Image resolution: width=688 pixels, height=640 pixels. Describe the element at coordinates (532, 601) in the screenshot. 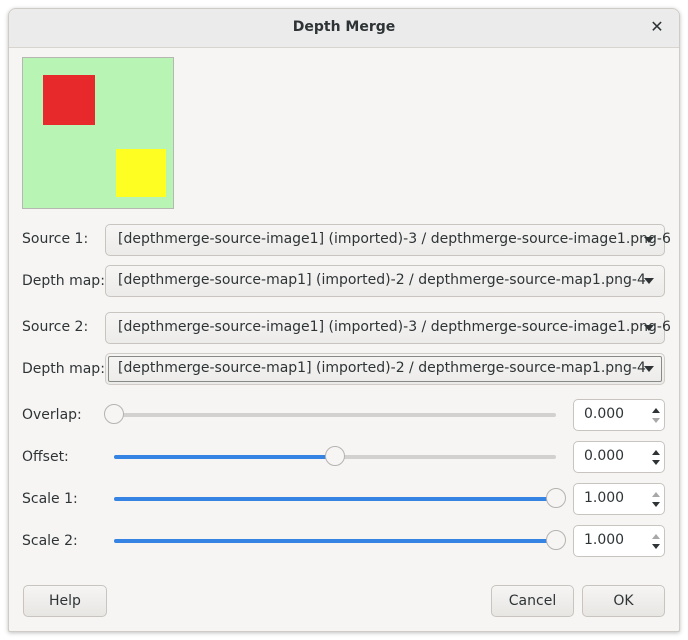

I see `cancel-button: Cancel` at that location.